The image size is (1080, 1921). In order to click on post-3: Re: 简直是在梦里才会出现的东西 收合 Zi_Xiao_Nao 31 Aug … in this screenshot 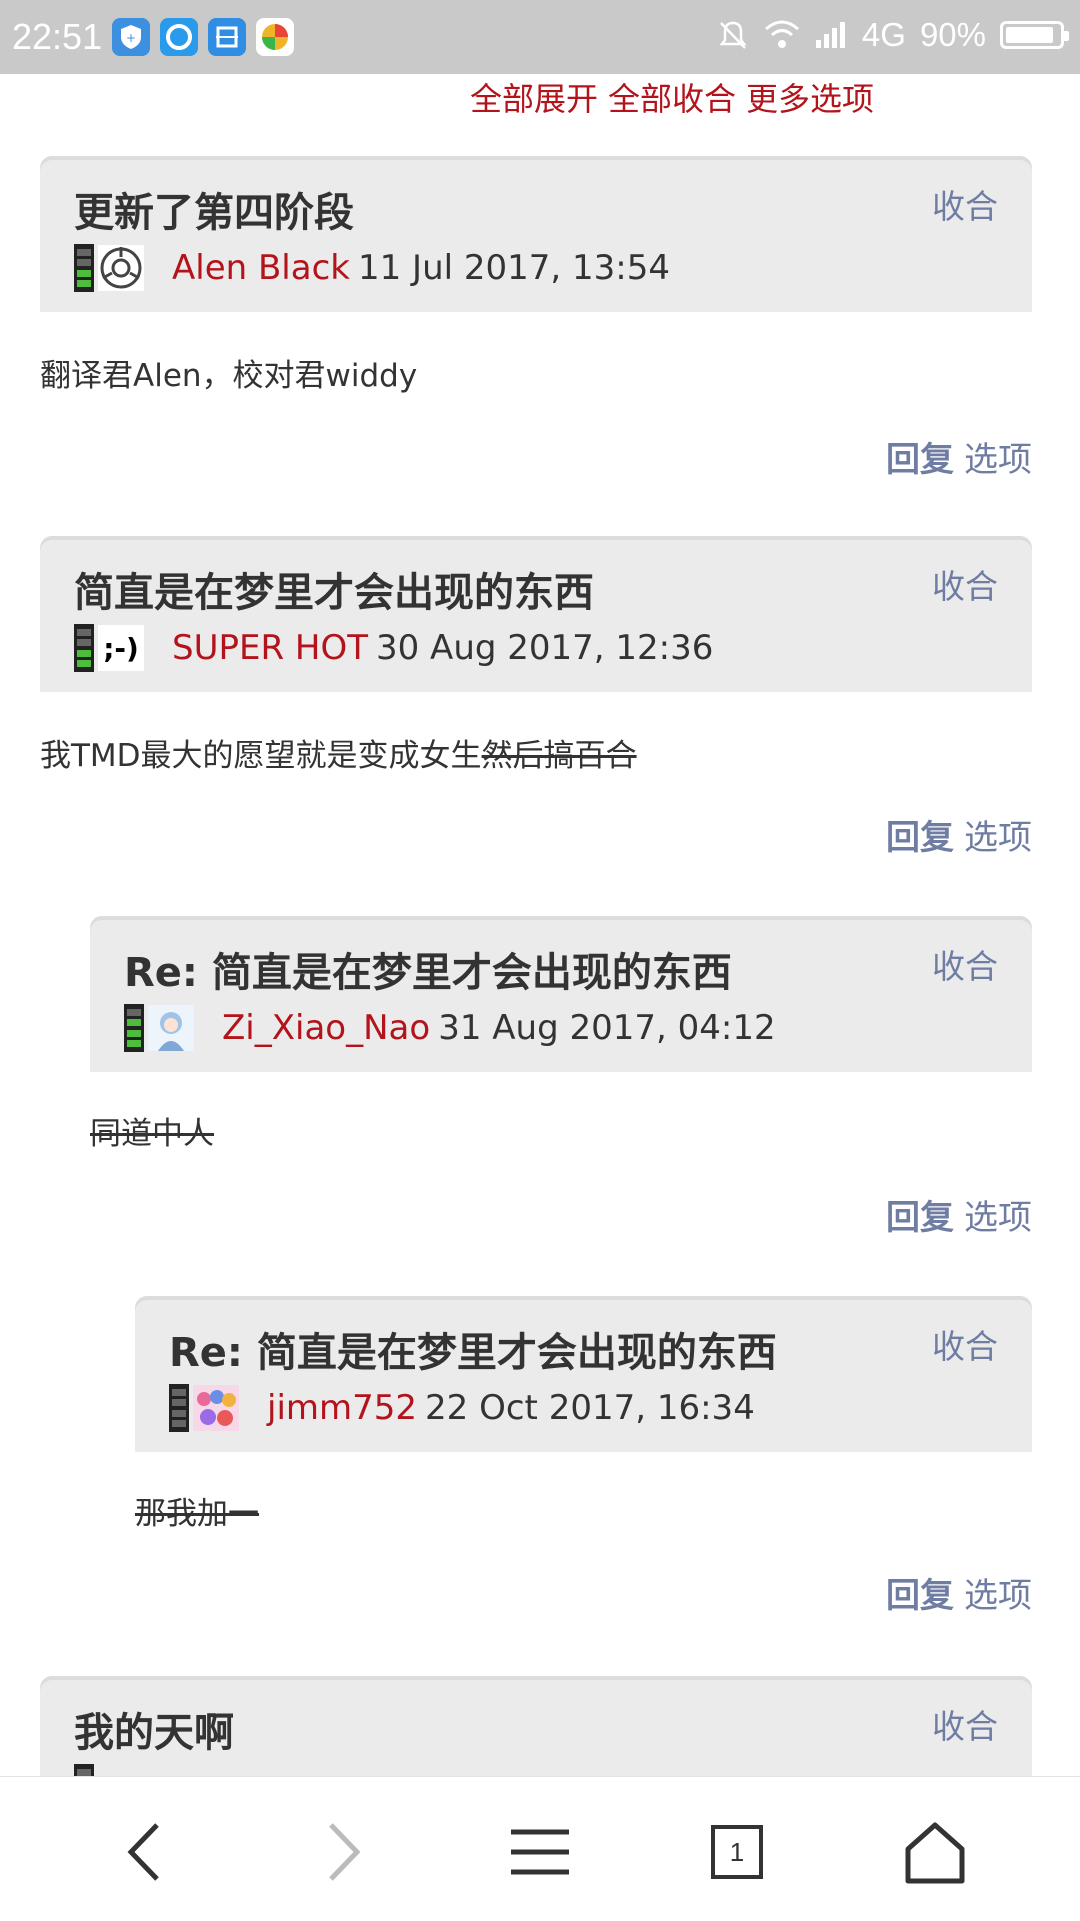, I will do `click(561, 996)`.